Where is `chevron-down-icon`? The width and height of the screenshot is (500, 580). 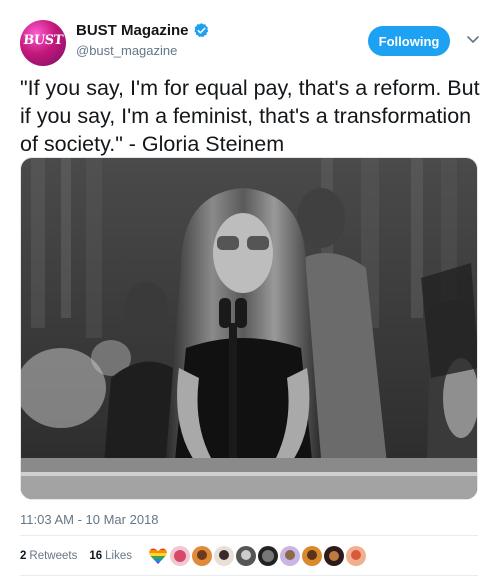
chevron-down-icon is located at coordinates (473, 39).